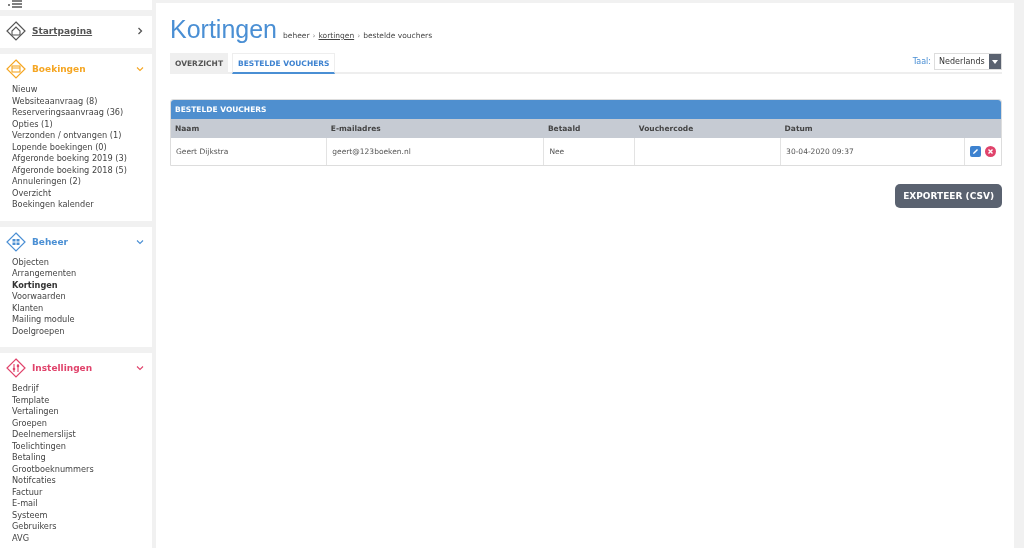  Describe the element at coordinates (79, 400) in the screenshot. I see `sidebar-link: Template` at that location.